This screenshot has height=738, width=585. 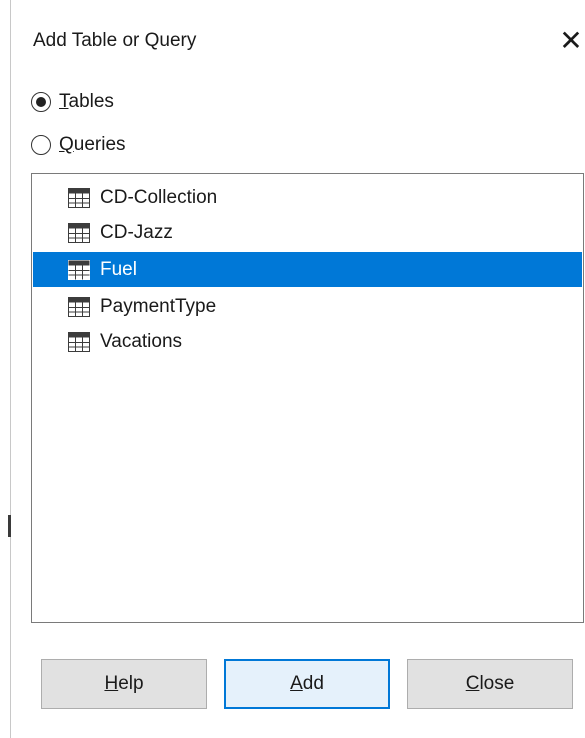 I want to click on list-item-cd-jazz: CD-Jazz, so click(x=307, y=232).